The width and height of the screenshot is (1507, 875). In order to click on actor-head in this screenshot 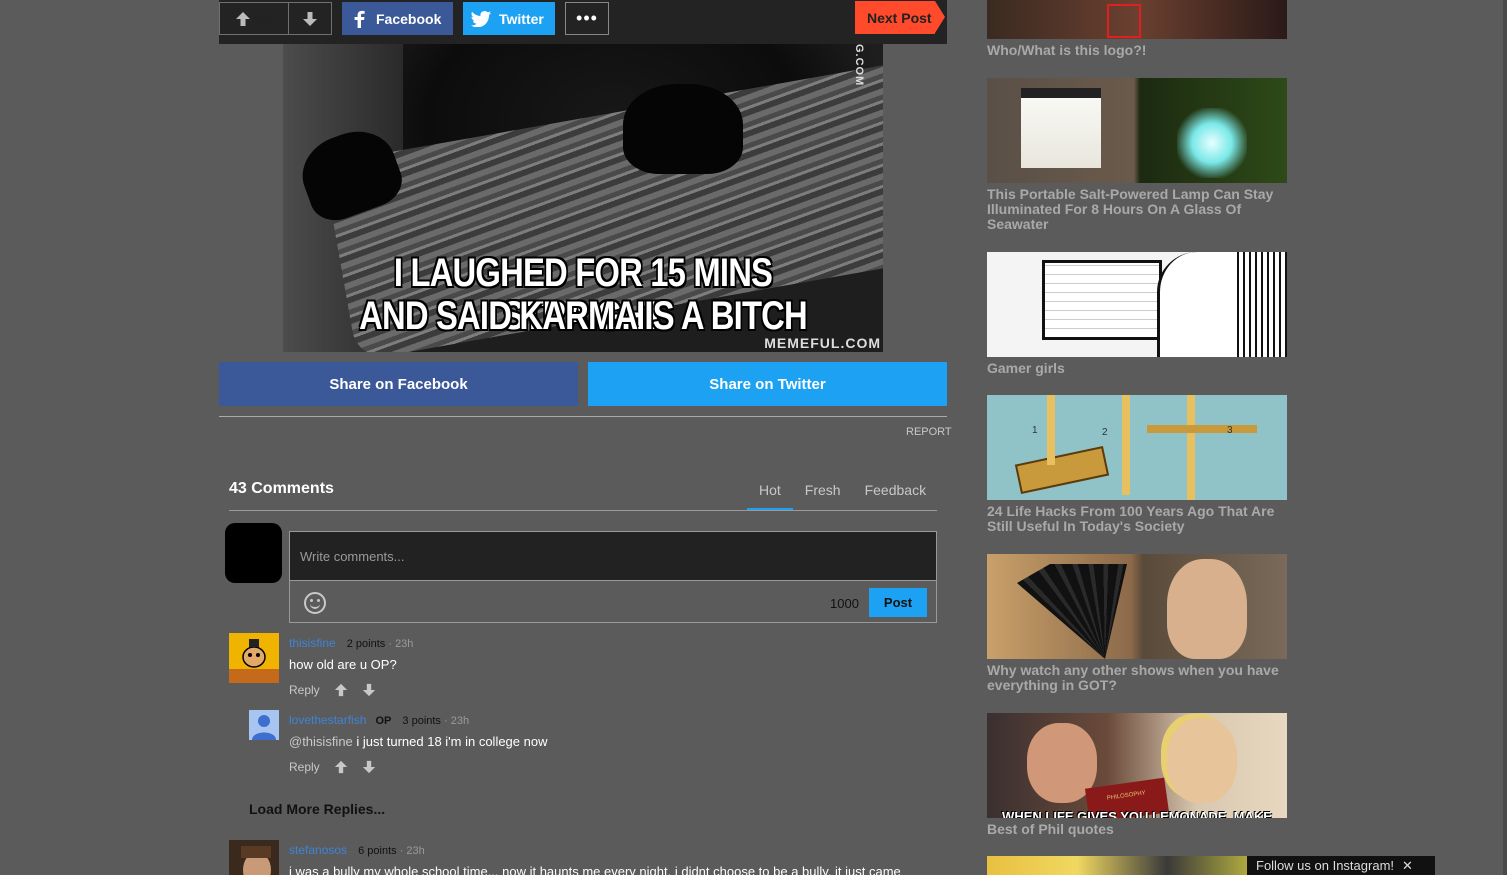, I will do `click(1207, 609)`.